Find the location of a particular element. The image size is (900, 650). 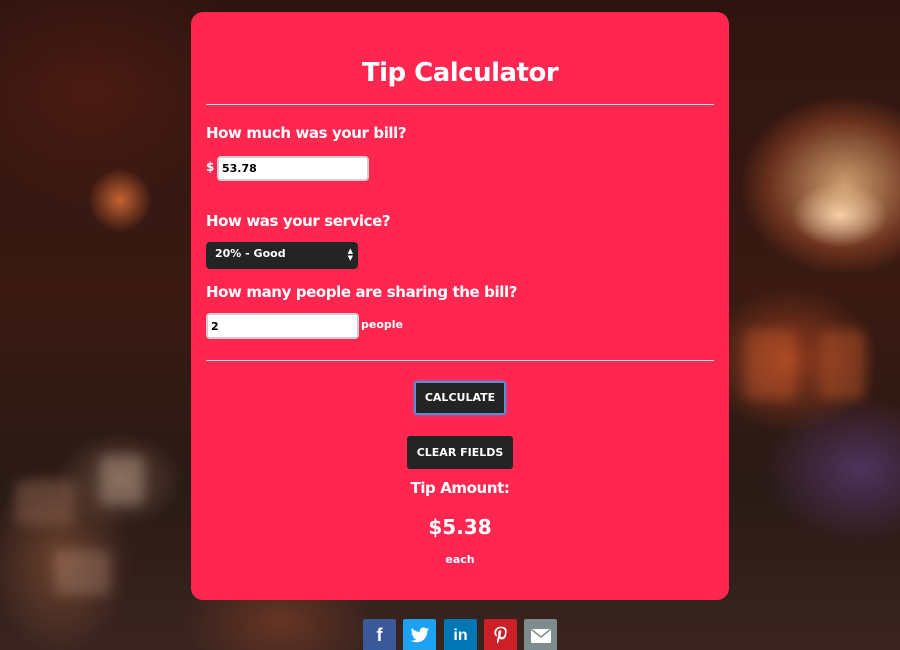

people-suffix: people is located at coordinates (382, 324).